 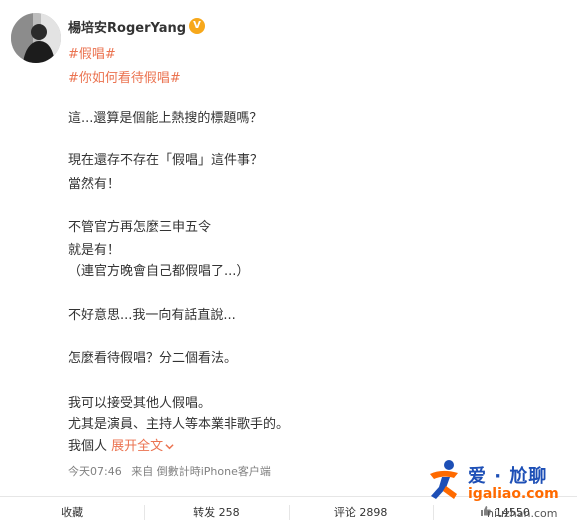 What do you see at coordinates (169, 447) in the screenshot?
I see `chevron-down-icon` at bounding box center [169, 447].